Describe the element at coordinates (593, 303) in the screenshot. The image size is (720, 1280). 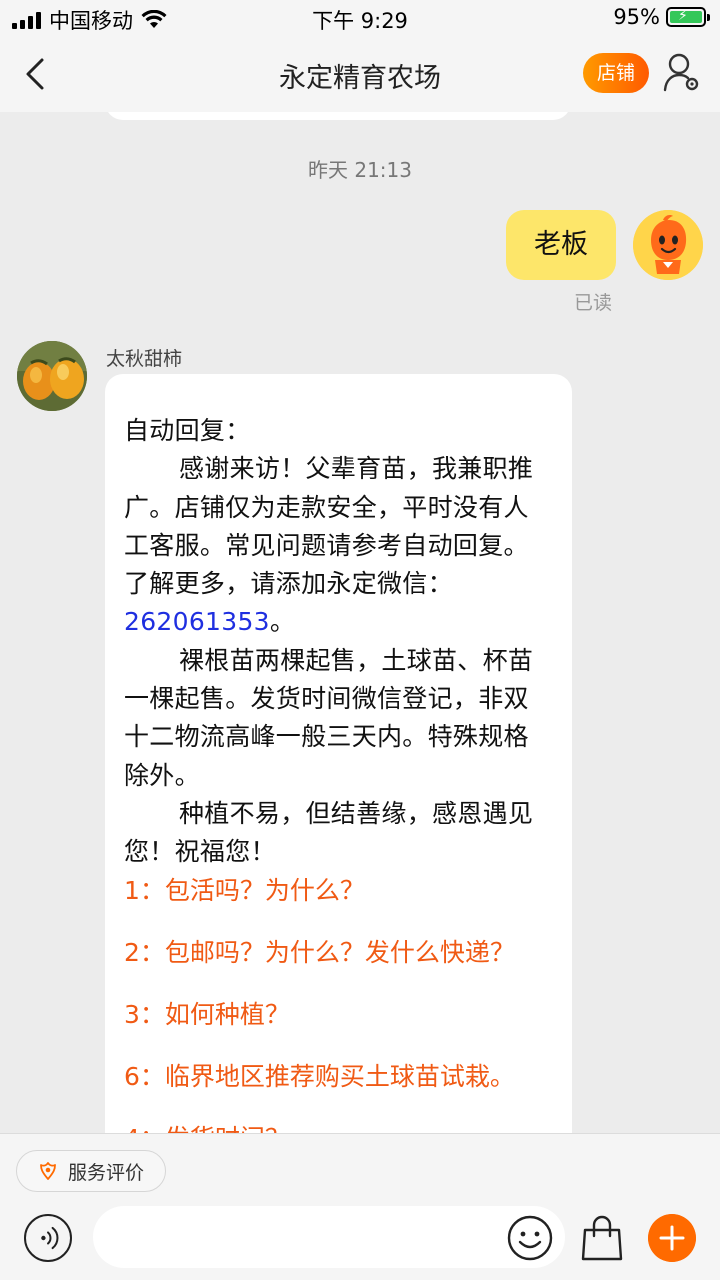
I see `read-status: 已读` at that location.